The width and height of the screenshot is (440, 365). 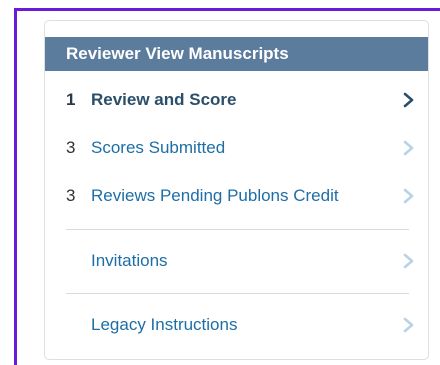 I want to click on menu-item-reviews-pending: 3 Reviews Pending Publons Credit, so click(x=236, y=196).